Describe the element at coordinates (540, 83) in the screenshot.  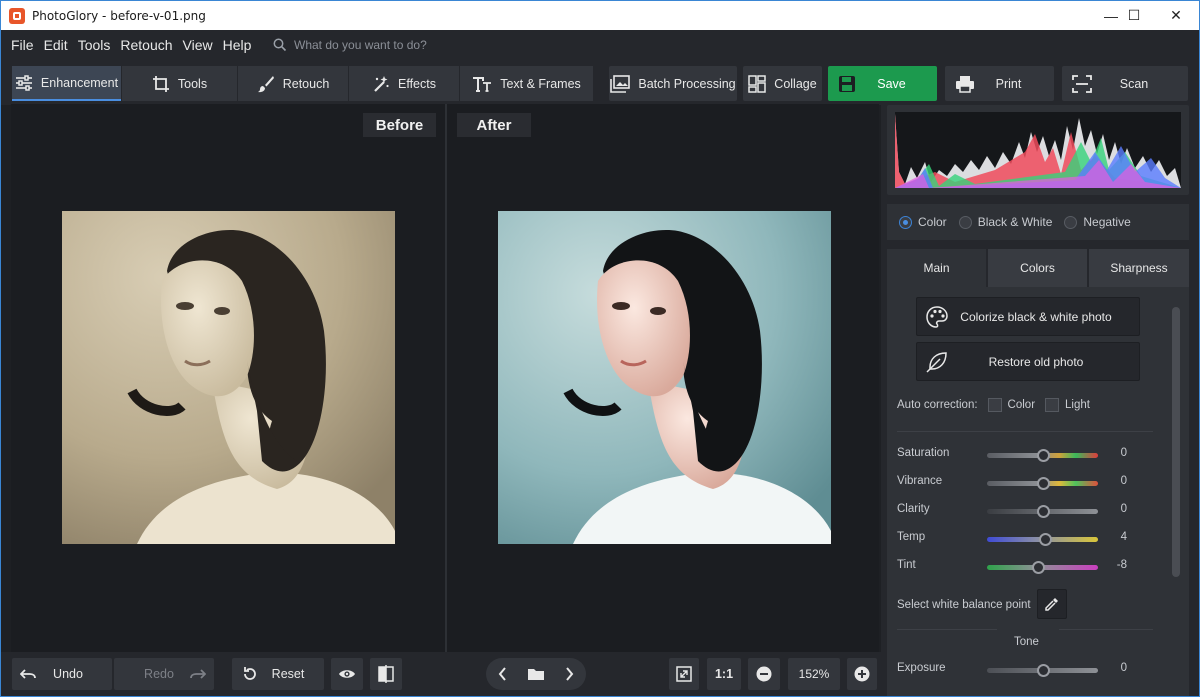
I see `tab-text-frames-label: Text & Frames` at that location.